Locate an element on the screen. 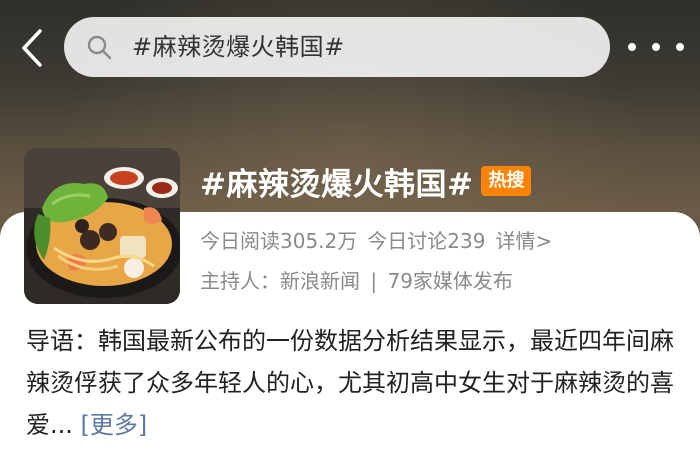 Image resolution: width=700 pixels, height=468 pixels. more-options-button is located at coordinates (656, 47).